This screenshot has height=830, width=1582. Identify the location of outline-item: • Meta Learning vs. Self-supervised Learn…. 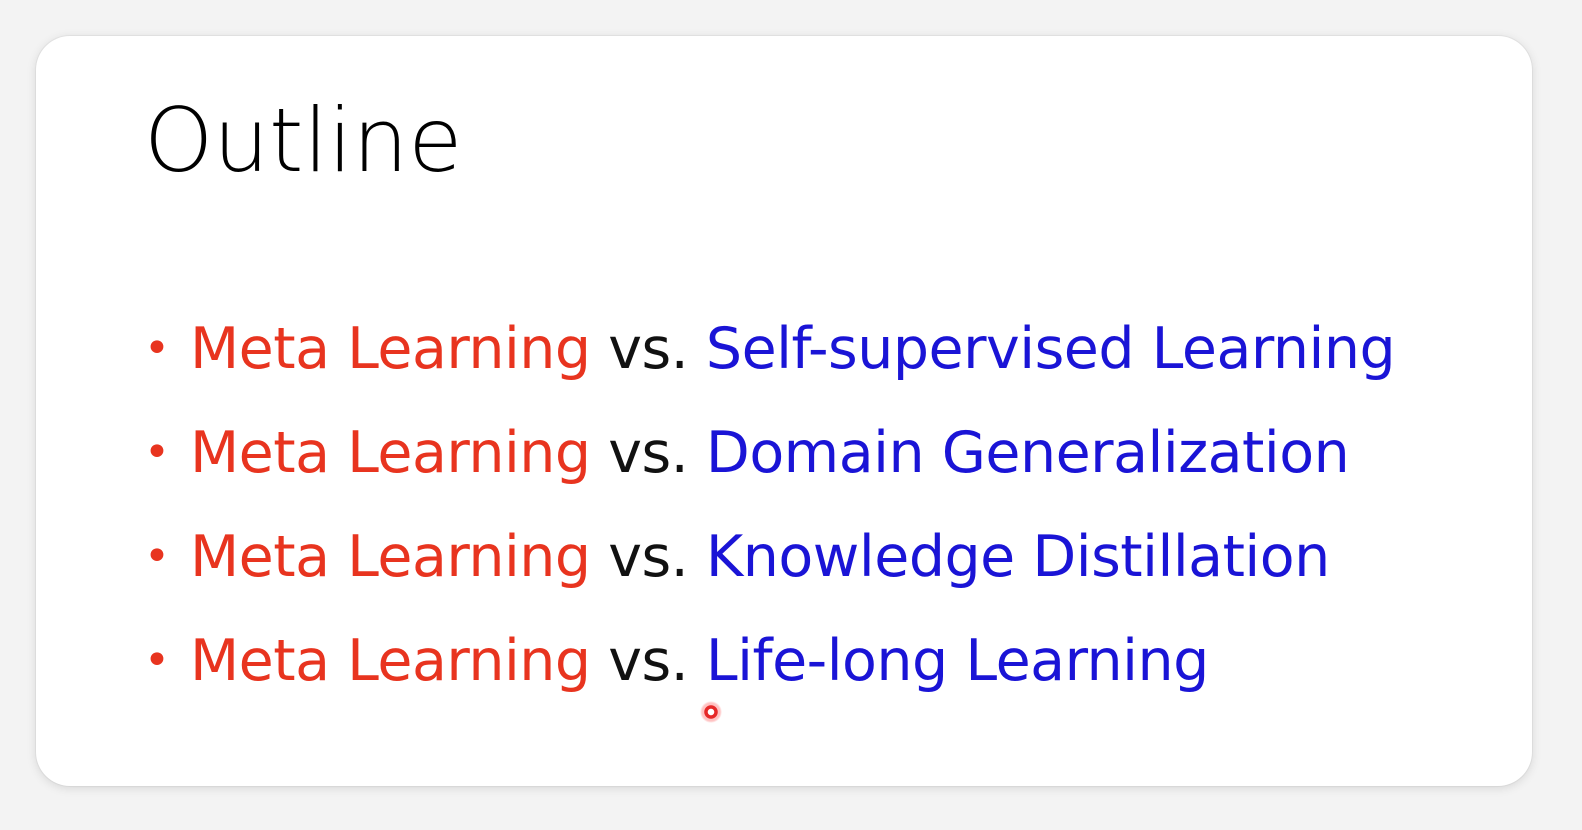
(770, 366).